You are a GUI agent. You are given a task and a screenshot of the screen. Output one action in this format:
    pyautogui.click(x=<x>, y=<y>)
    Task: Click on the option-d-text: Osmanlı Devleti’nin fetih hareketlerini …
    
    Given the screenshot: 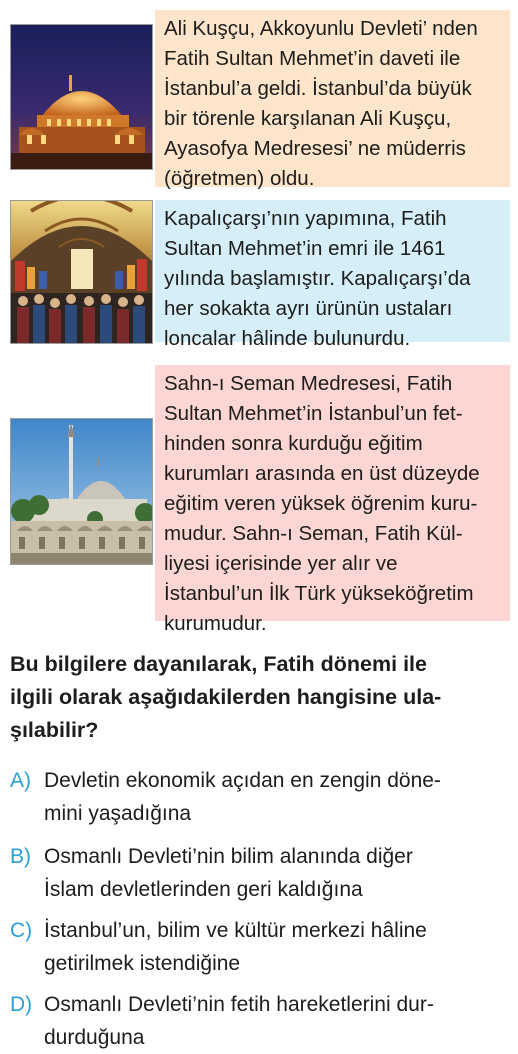 What is the action you would take?
    pyautogui.click(x=239, y=1021)
    